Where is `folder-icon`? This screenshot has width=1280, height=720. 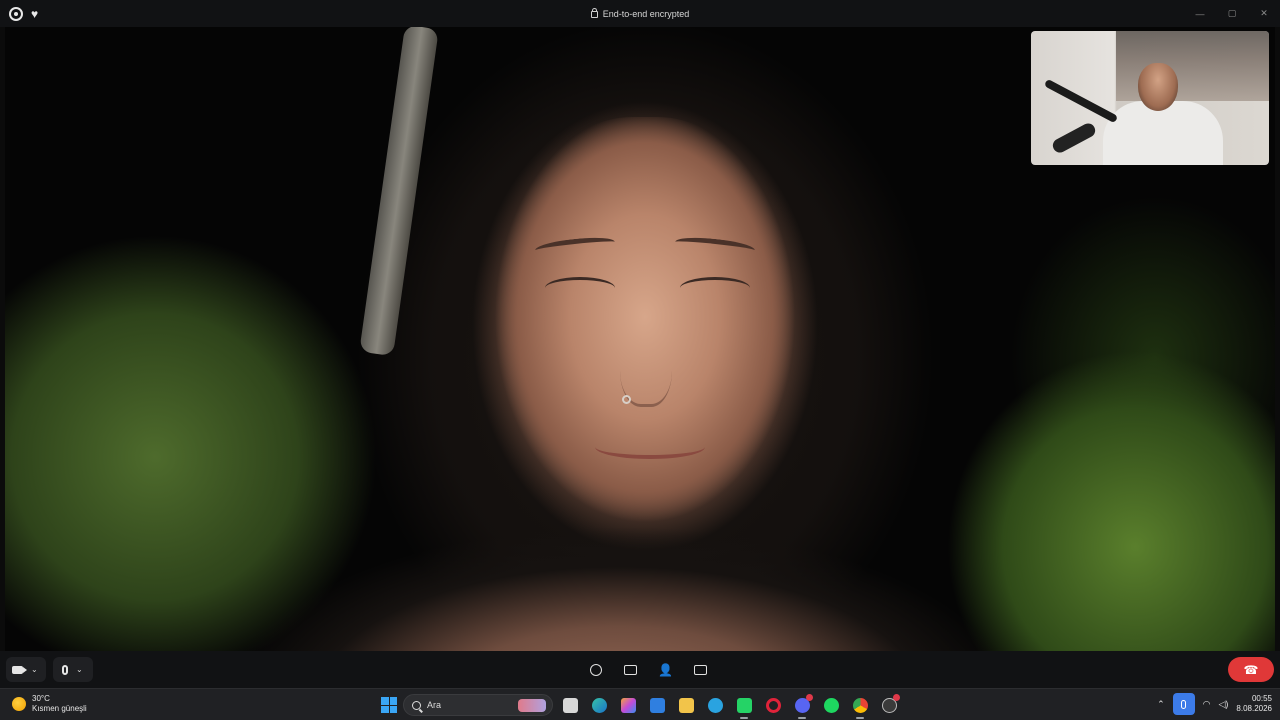
folder-icon is located at coordinates (686, 705).